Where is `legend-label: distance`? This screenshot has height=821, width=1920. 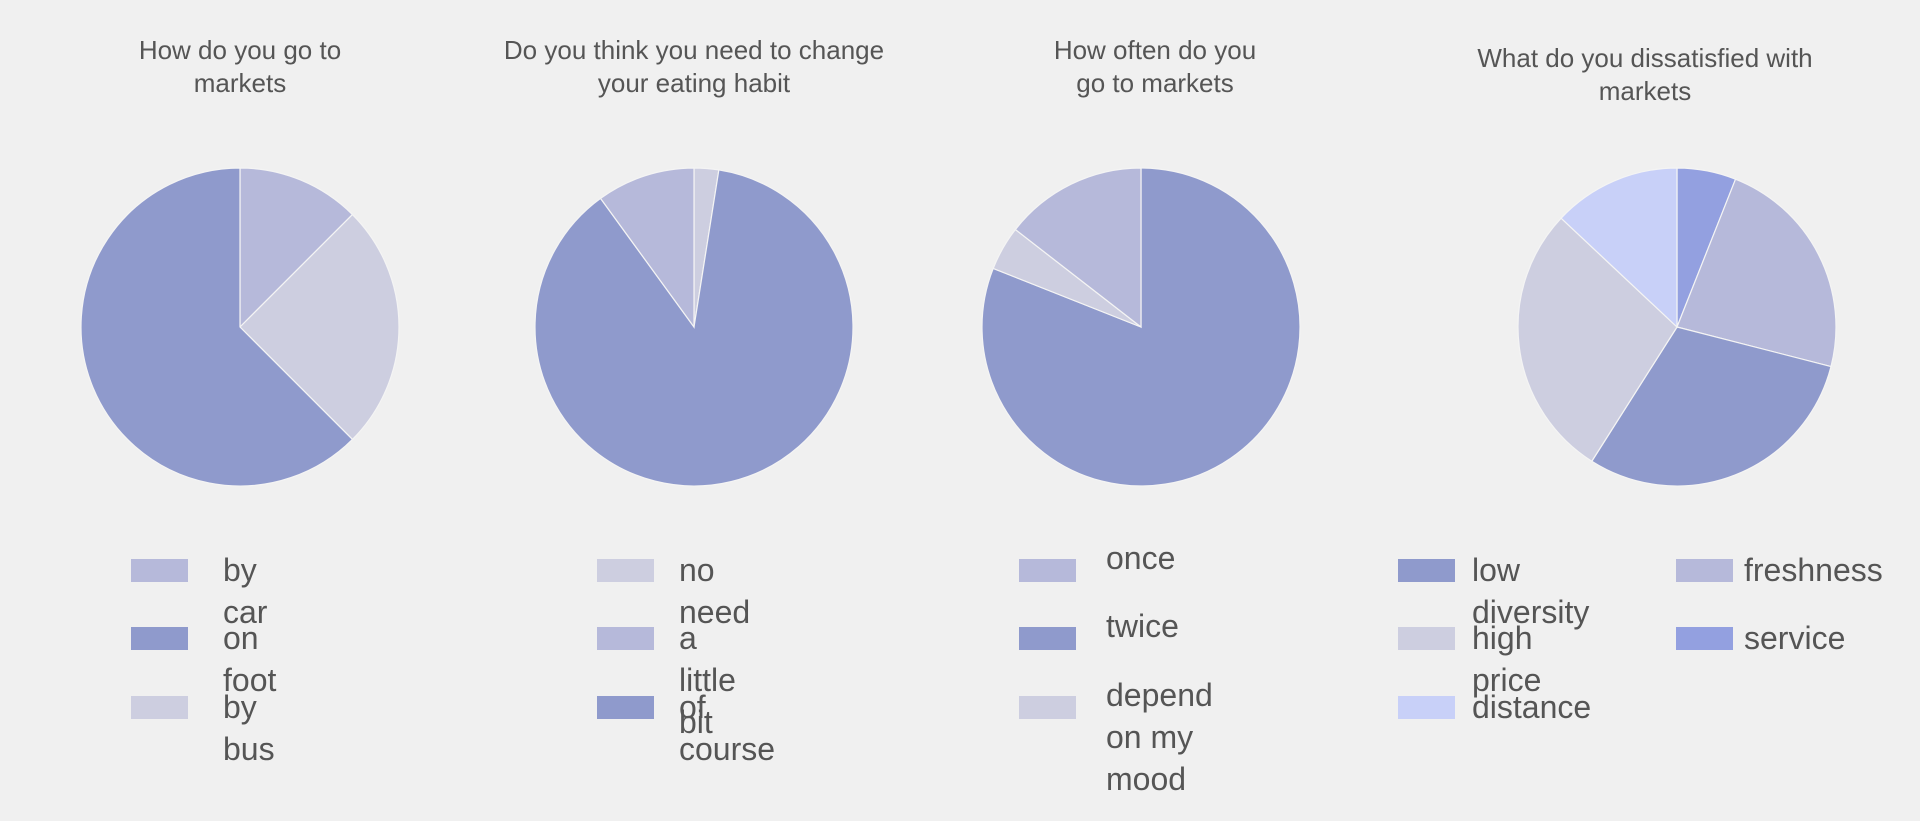 legend-label: distance is located at coordinates (1532, 707).